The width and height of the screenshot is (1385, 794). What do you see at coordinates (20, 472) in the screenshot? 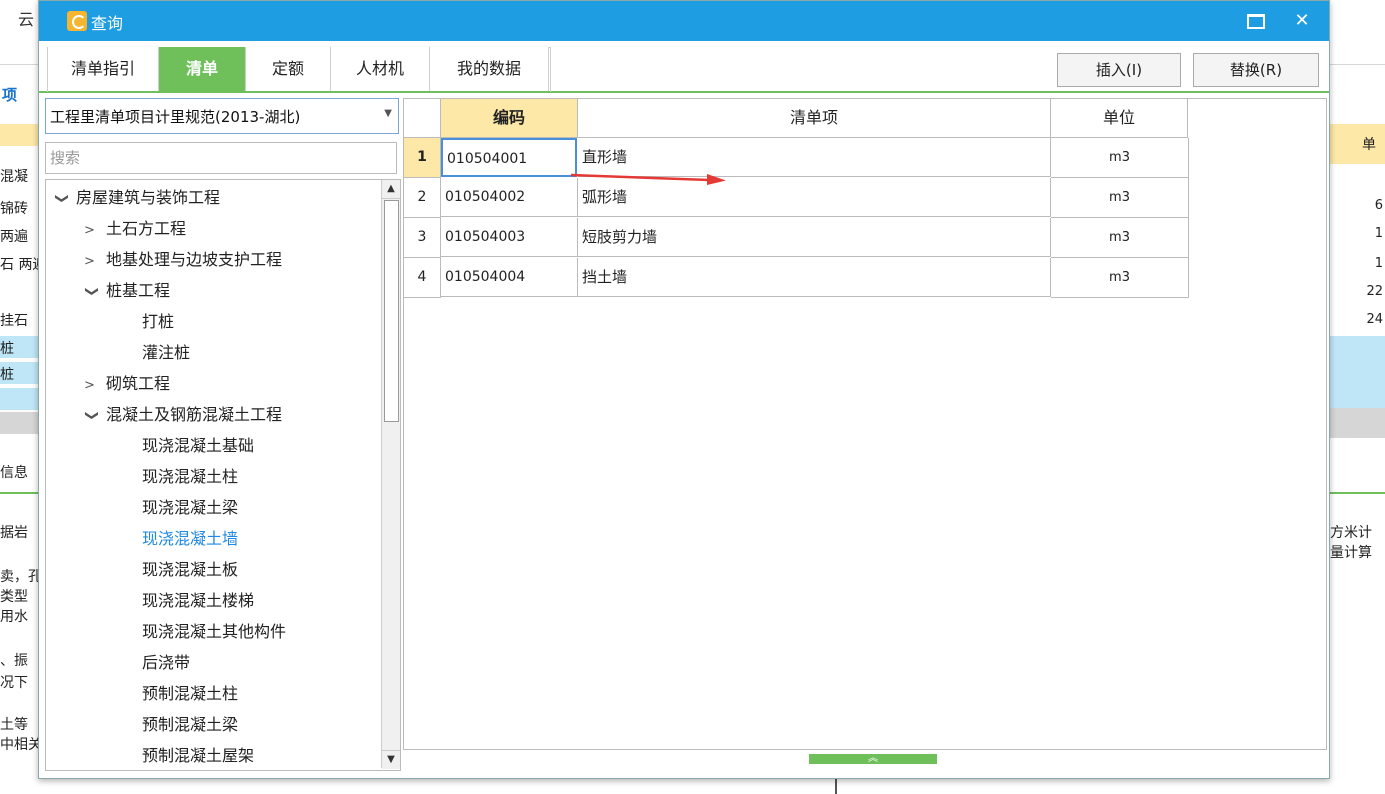
I see `background-info-tab: 信息` at bounding box center [20, 472].